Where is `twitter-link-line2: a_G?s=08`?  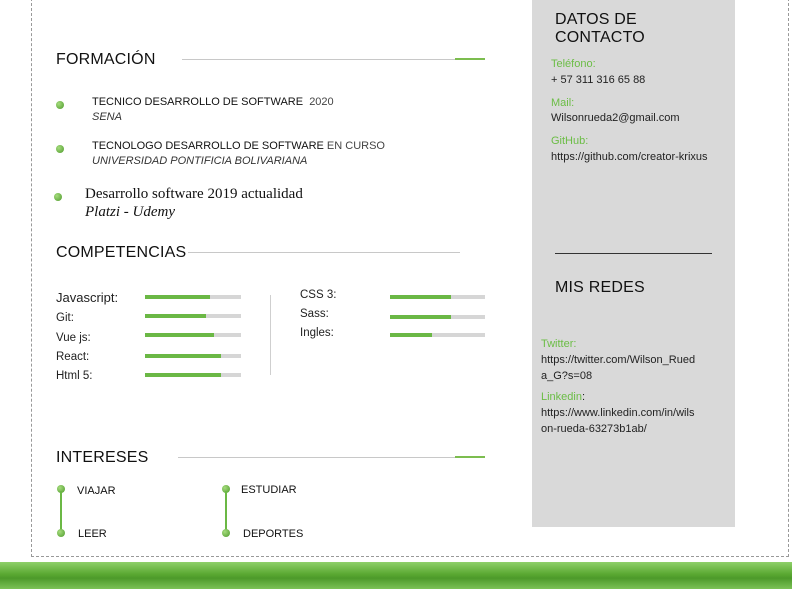
twitter-link-line2: a_G?s=08 is located at coordinates (566, 376).